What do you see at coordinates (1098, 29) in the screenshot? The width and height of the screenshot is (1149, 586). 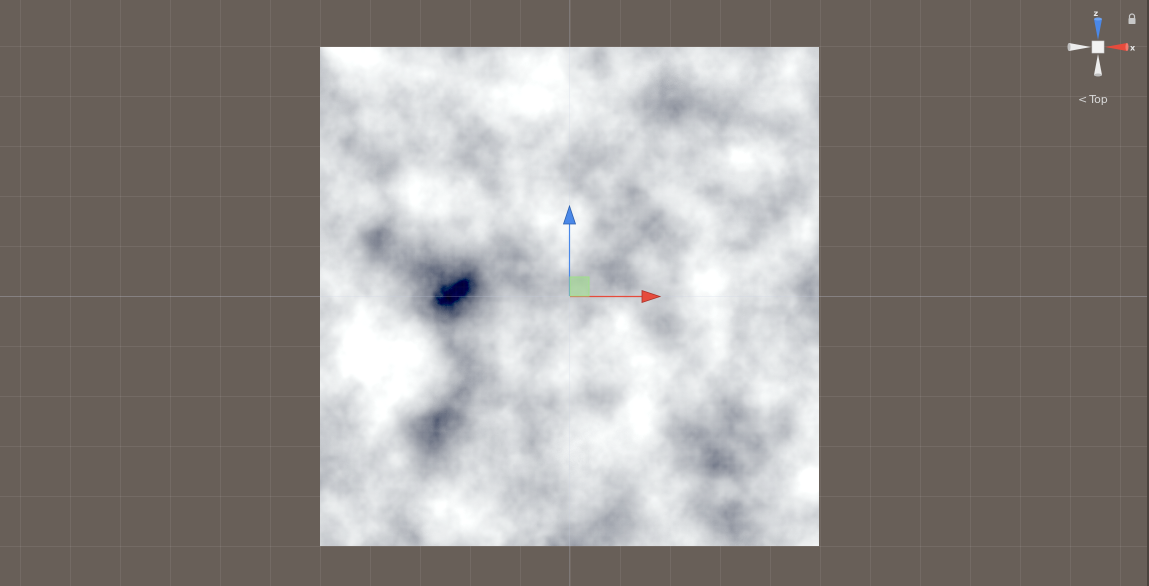 I see `z-axis-cone-icon` at bounding box center [1098, 29].